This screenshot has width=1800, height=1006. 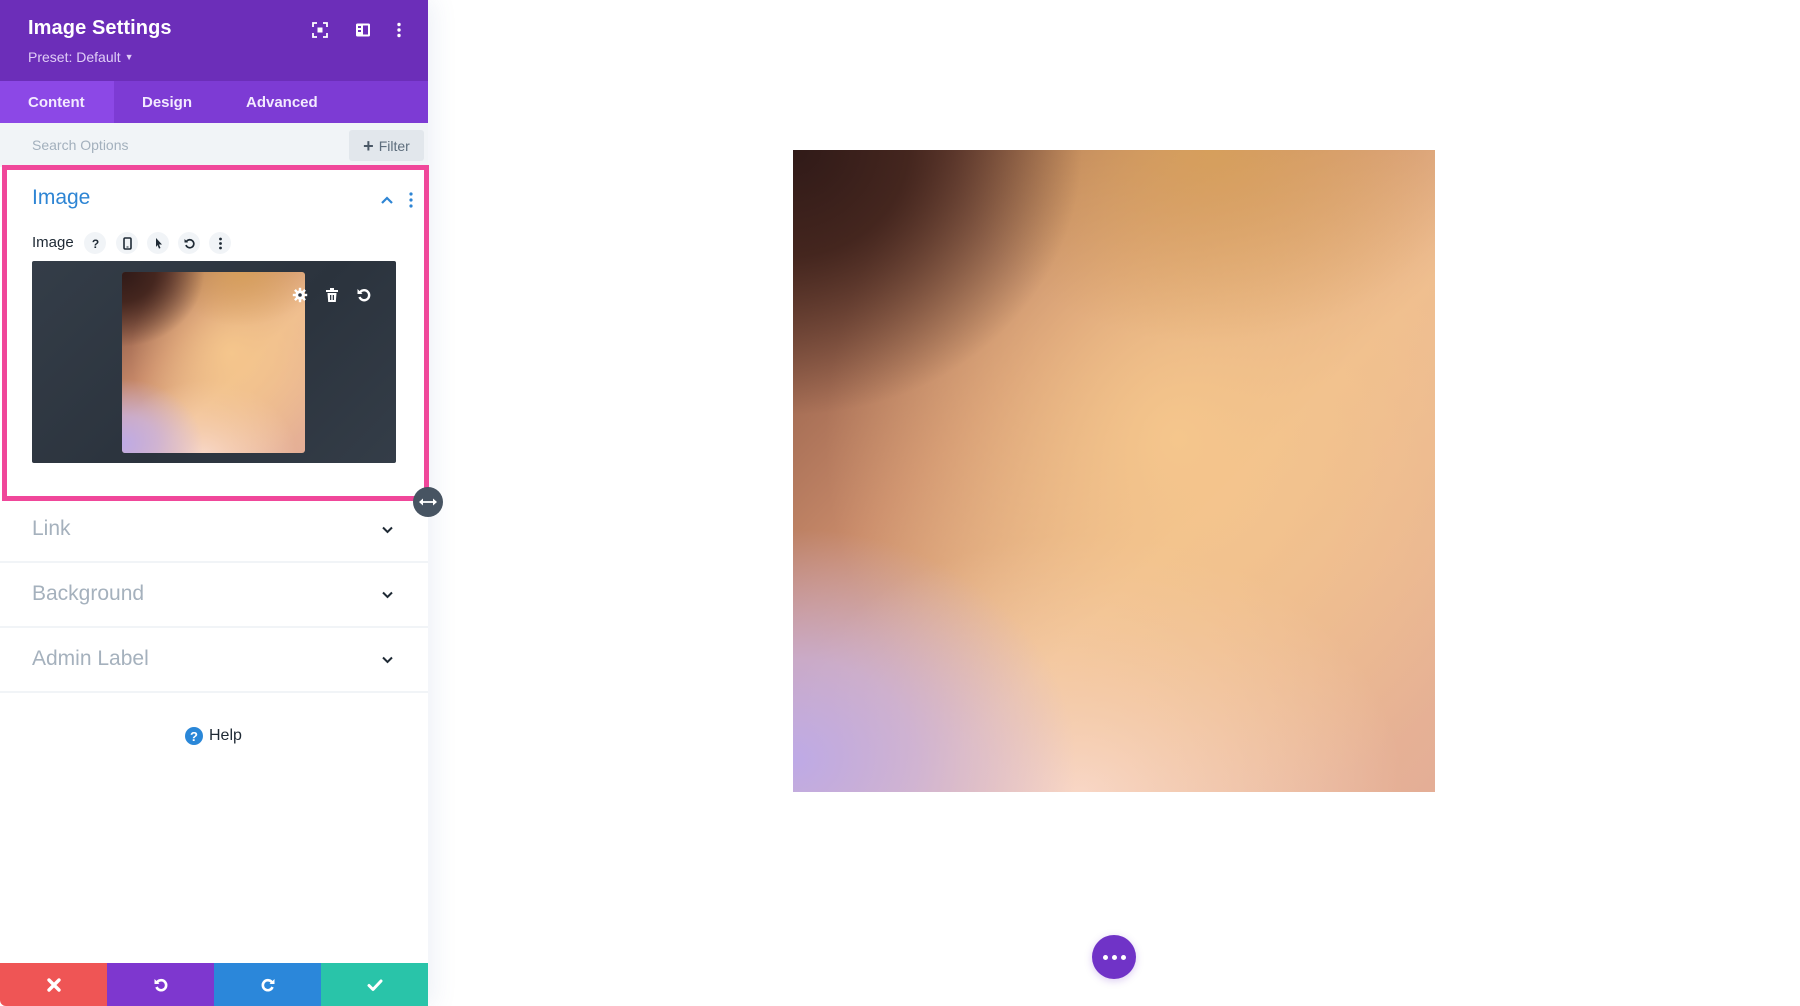 What do you see at coordinates (332, 295) in the screenshot?
I see `trash-icon` at bounding box center [332, 295].